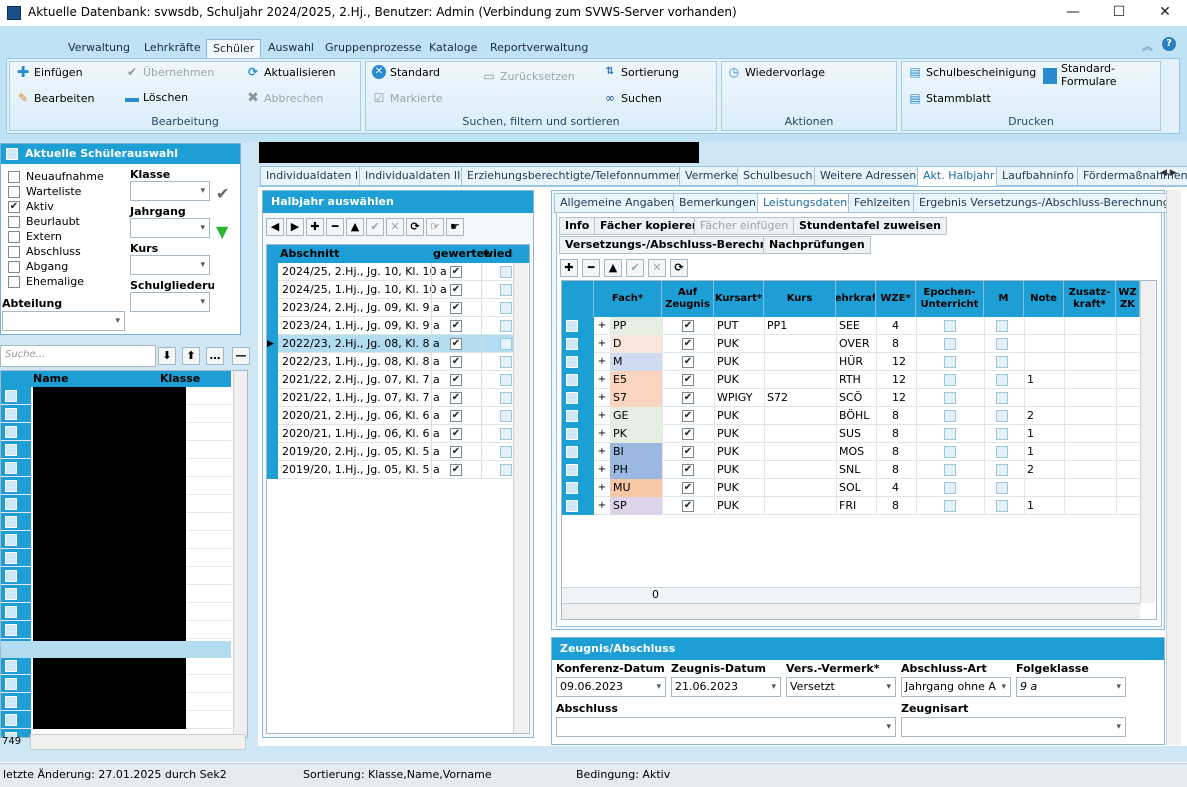 Image resolution: width=1187 pixels, height=787 pixels. Describe the element at coordinates (851, 611) in the screenshot. I see `leistung-hscrollbar` at that location.